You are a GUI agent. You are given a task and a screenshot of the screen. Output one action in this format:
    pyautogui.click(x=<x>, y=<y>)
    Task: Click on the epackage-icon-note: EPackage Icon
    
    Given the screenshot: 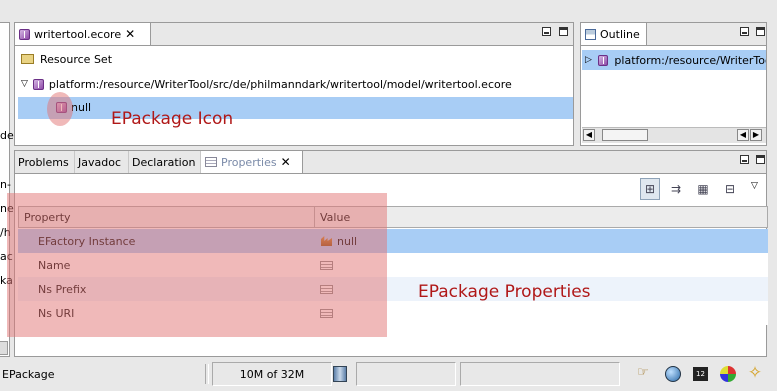 What is the action you would take?
    pyautogui.click(x=172, y=119)
    